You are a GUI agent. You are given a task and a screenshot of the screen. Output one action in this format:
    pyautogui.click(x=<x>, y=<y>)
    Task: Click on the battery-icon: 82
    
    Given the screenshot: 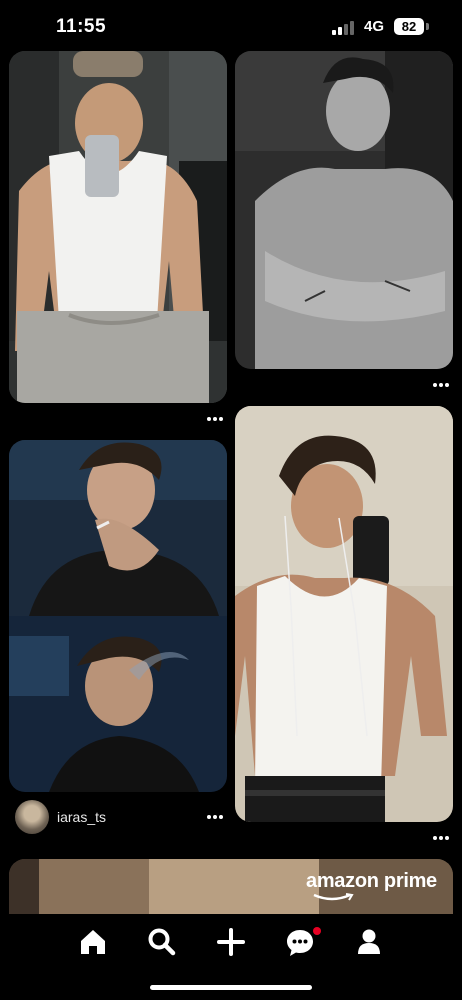 What is the action you would take?
    pyautogui.click(x=409, y=26)
    